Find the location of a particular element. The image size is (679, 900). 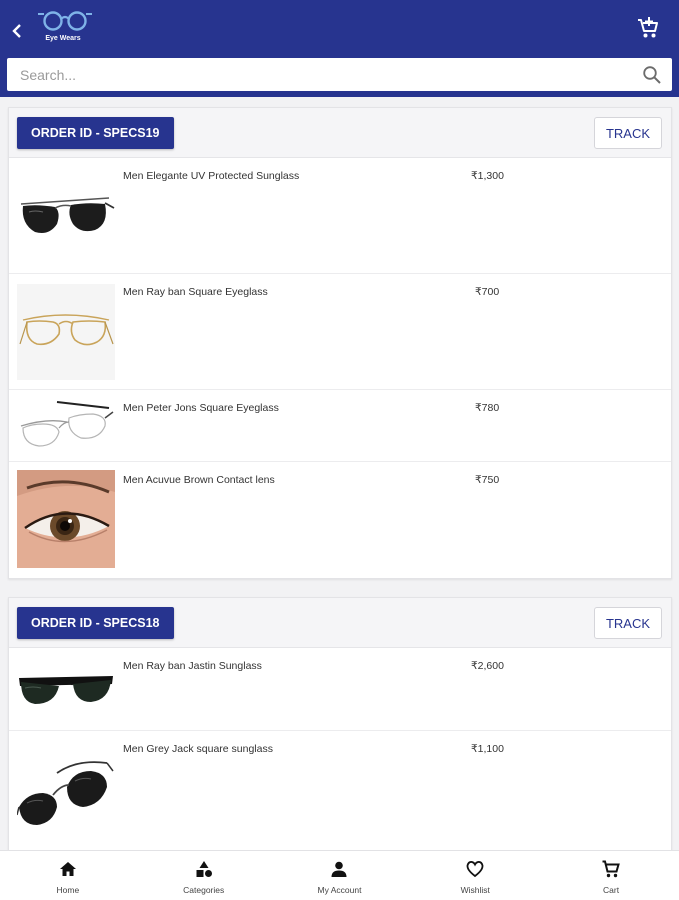

chevron-left-icon is located at coordinates (16, 31).